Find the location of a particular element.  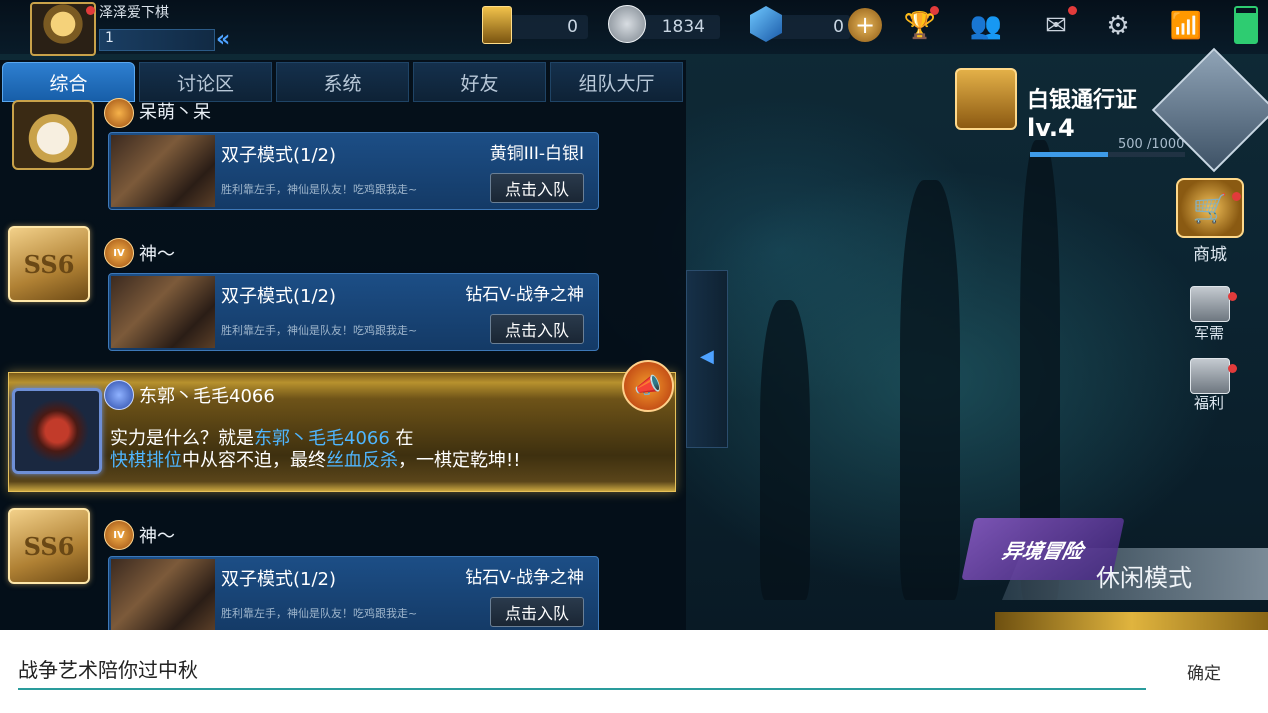

friends-icon: 👥 is located at coordinates (986, 26).